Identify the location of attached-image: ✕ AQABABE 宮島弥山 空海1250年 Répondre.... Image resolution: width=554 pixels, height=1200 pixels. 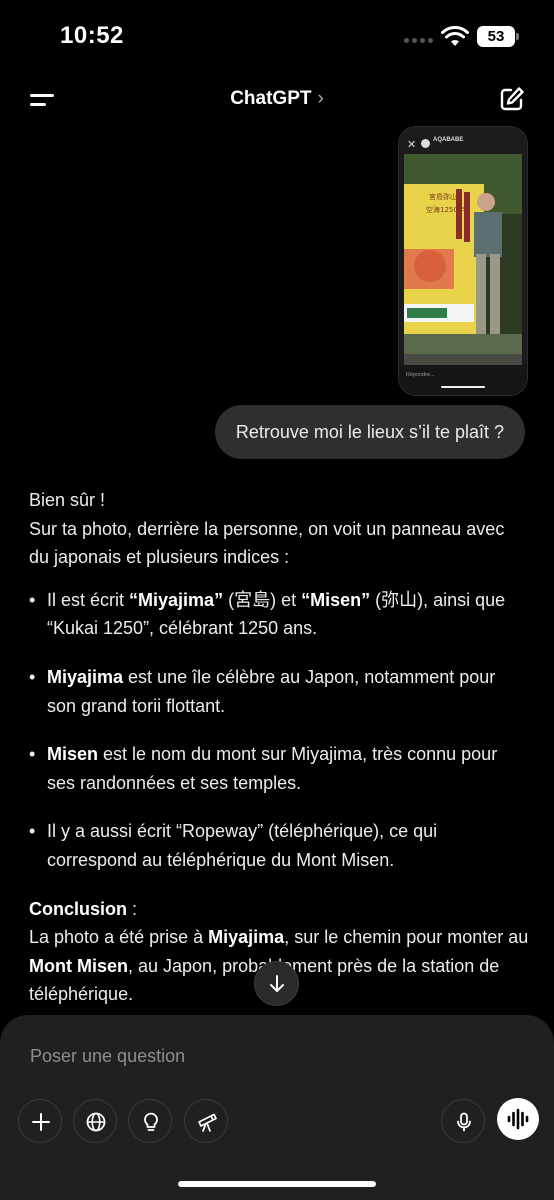
(463, 261).